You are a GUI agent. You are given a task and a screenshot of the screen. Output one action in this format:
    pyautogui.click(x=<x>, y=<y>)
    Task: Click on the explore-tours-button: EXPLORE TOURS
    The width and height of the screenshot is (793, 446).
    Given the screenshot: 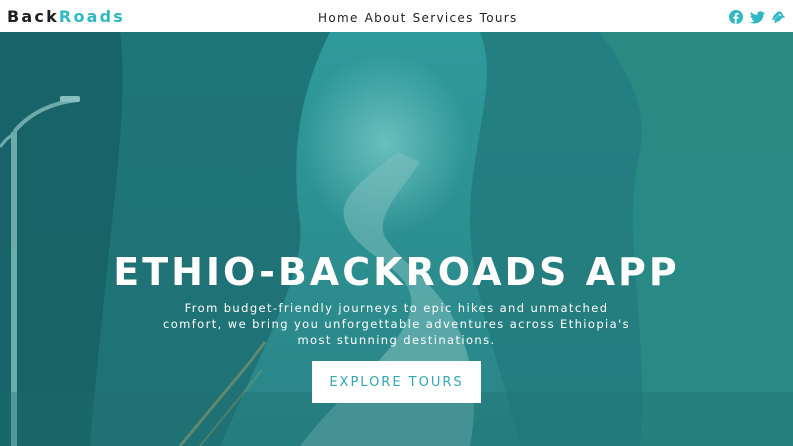 What is the action you would take?
    pyautogui.click(x=396, y=382)
    